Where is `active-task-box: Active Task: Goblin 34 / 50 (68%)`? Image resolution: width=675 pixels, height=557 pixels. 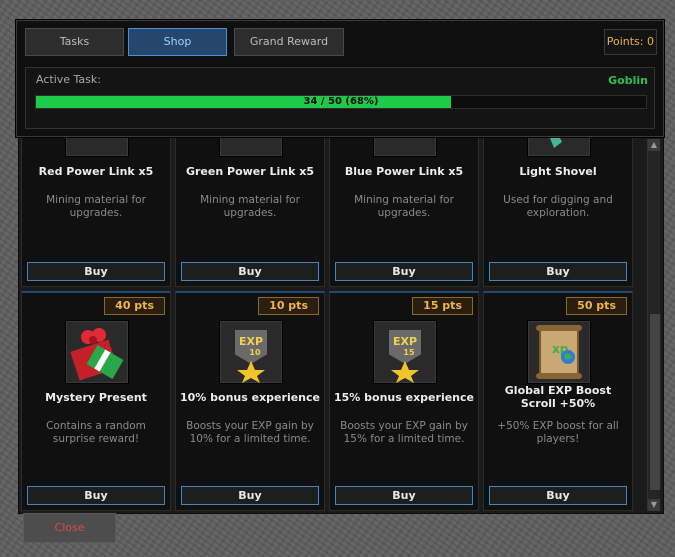 active-task-box: Active Task: Goblin 34 / 50 (68%) is located at coordinates (340, 98).